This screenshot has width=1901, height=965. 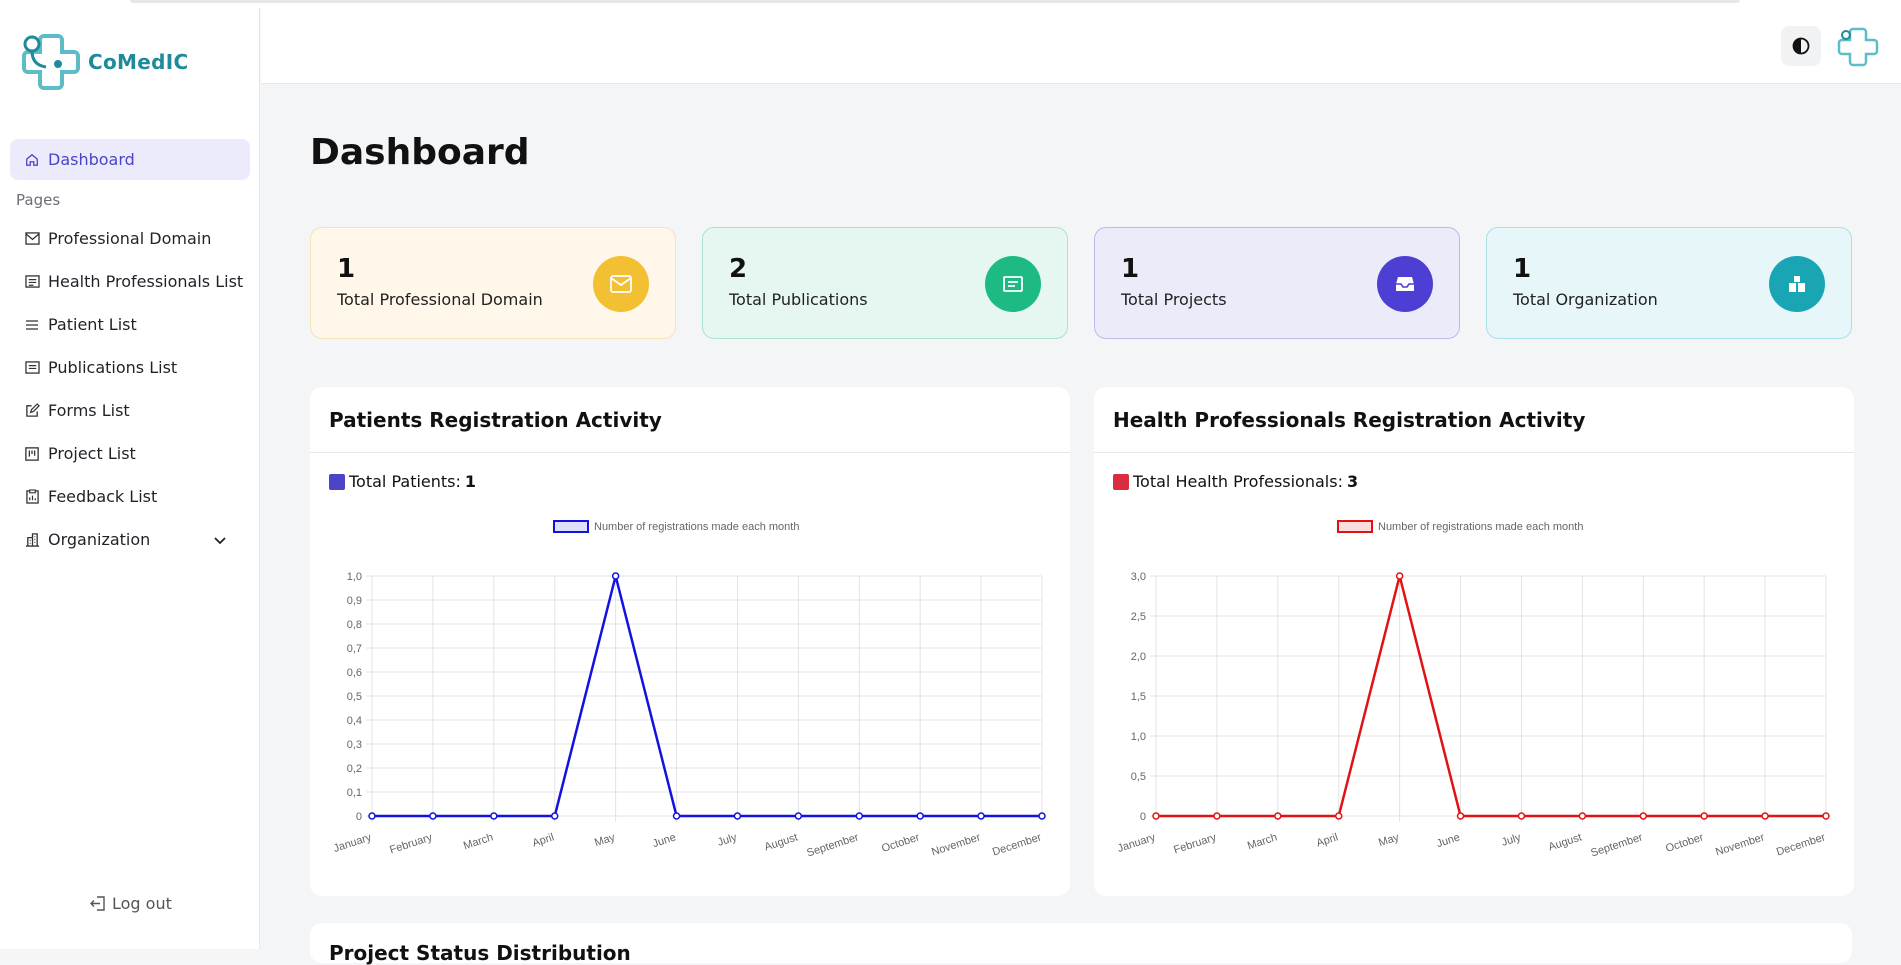 I want to click on top-header, so click(x=1081, y=46).